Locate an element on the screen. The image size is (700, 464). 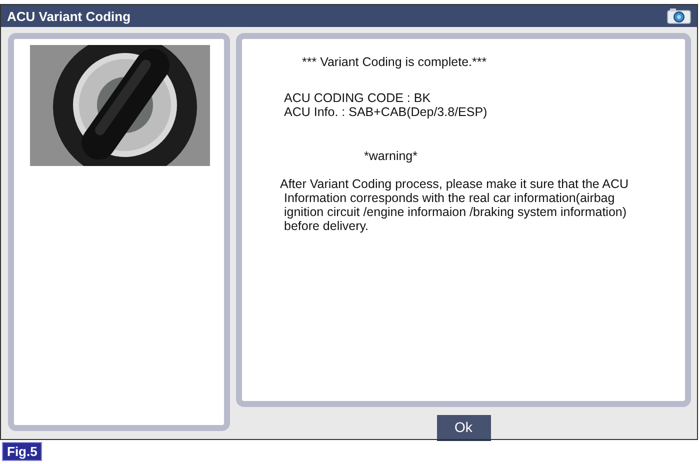
ok-button: Ok is located at coordinates (463, 428).